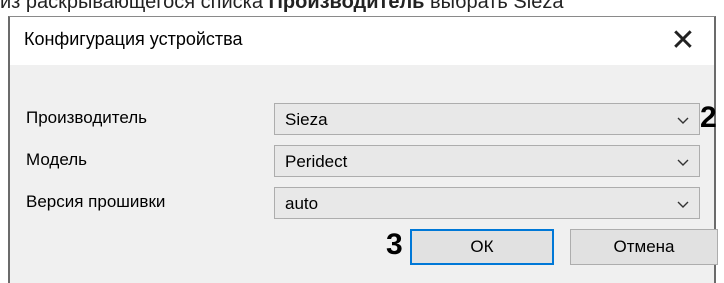 This screenshot has height=283, width=724. Describe the element at coordinates (683, 40) in the screenshot. I see `close-icon: ✕` at that location.